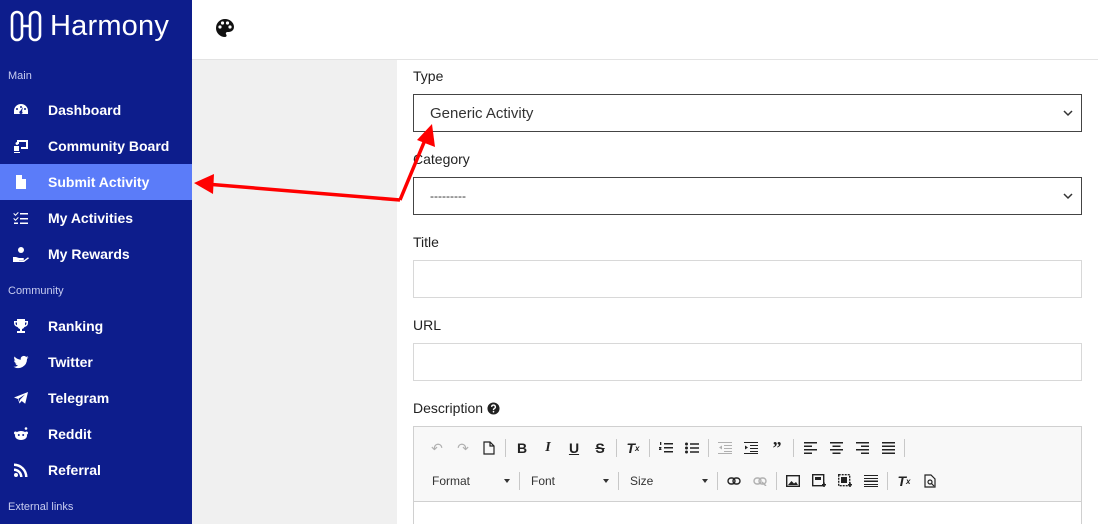 The image size is (1098, 524). What do you see at coordinates (522, 448) in the screenshot?
I see `bold-icon: B` at bounding box center [522, 448].